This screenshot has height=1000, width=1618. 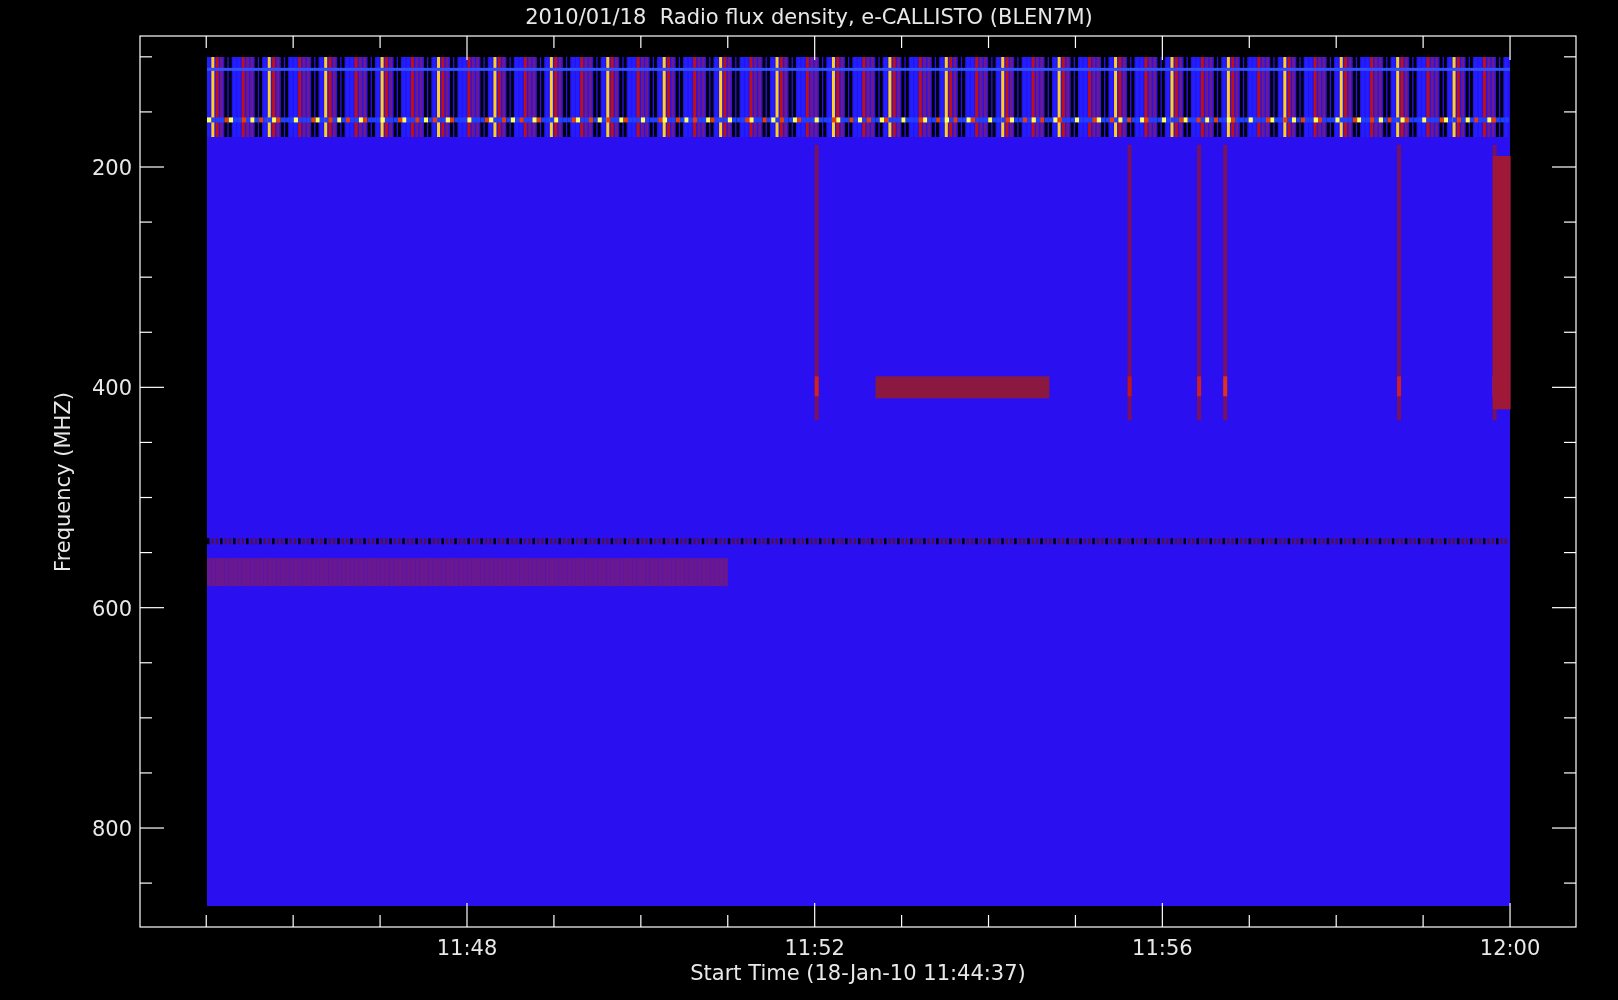 I want to click on x-tick-label: 11:48, so click(x=467, y=948).